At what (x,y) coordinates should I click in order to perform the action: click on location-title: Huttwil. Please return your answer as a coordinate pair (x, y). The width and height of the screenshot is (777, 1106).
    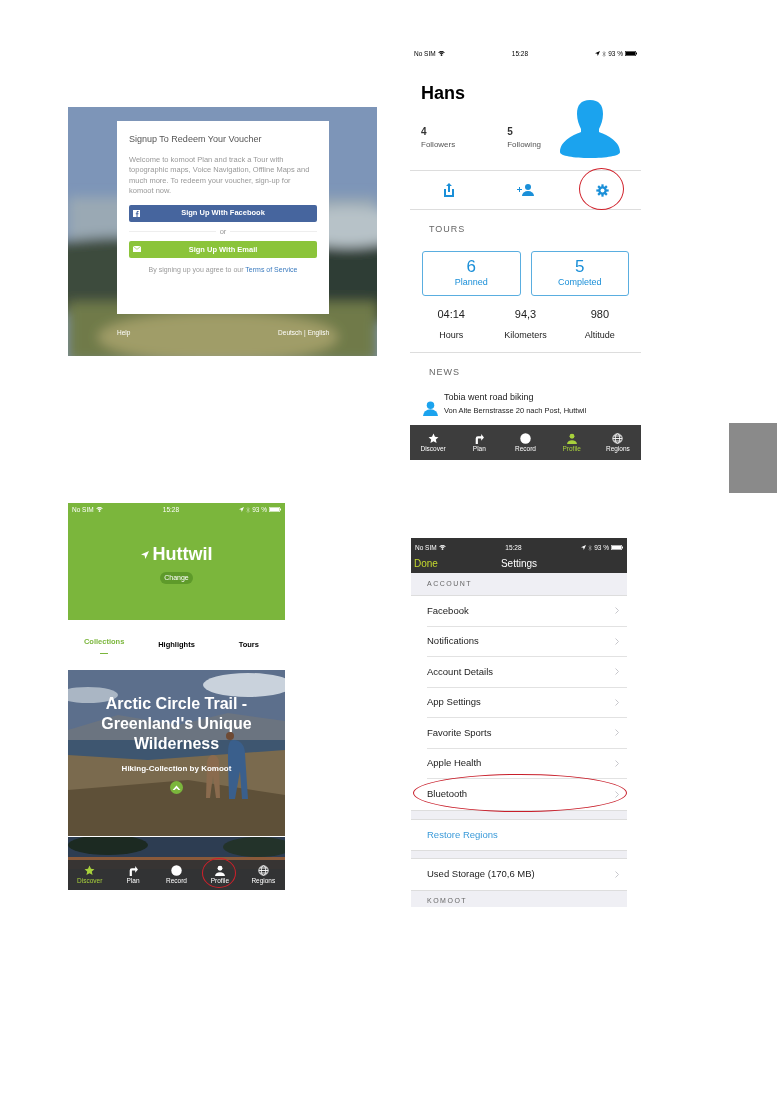
    Looking at the image, I should click on (182, 554).